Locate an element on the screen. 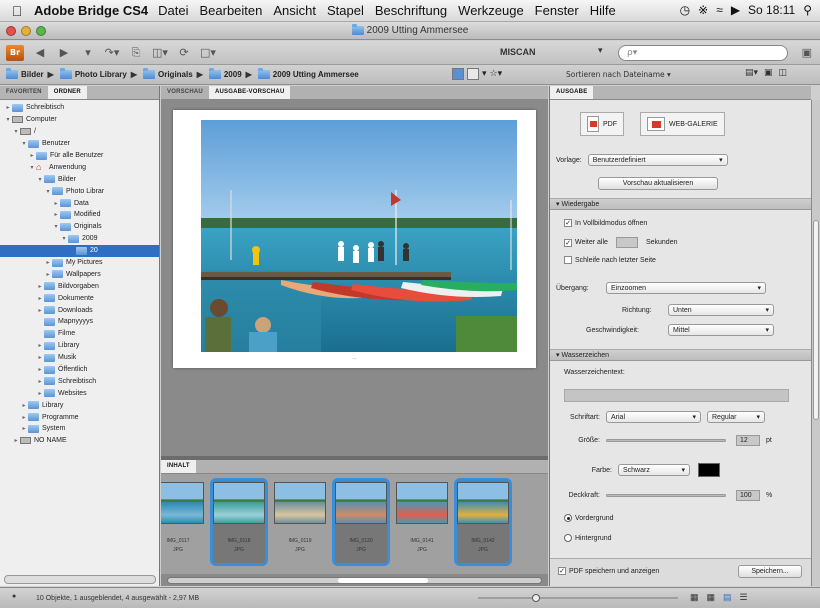 The height and width of the screenshot is (608, 820). foreground-radio is located at coordinates (568, 518).